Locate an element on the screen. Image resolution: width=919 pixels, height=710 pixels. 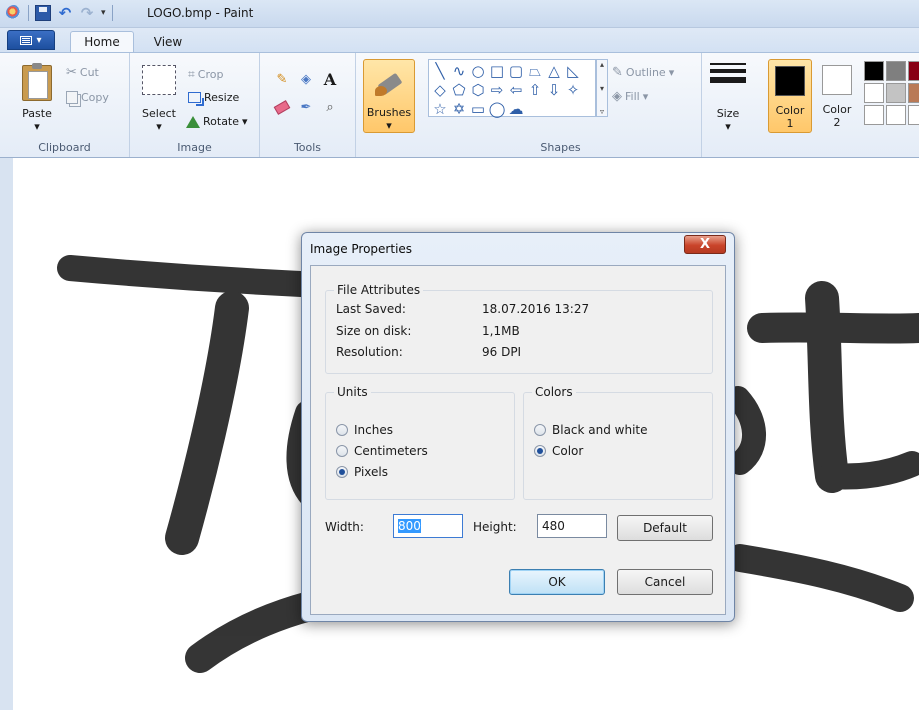
size-button: Size ▾ is located at coordinates (728, 120).